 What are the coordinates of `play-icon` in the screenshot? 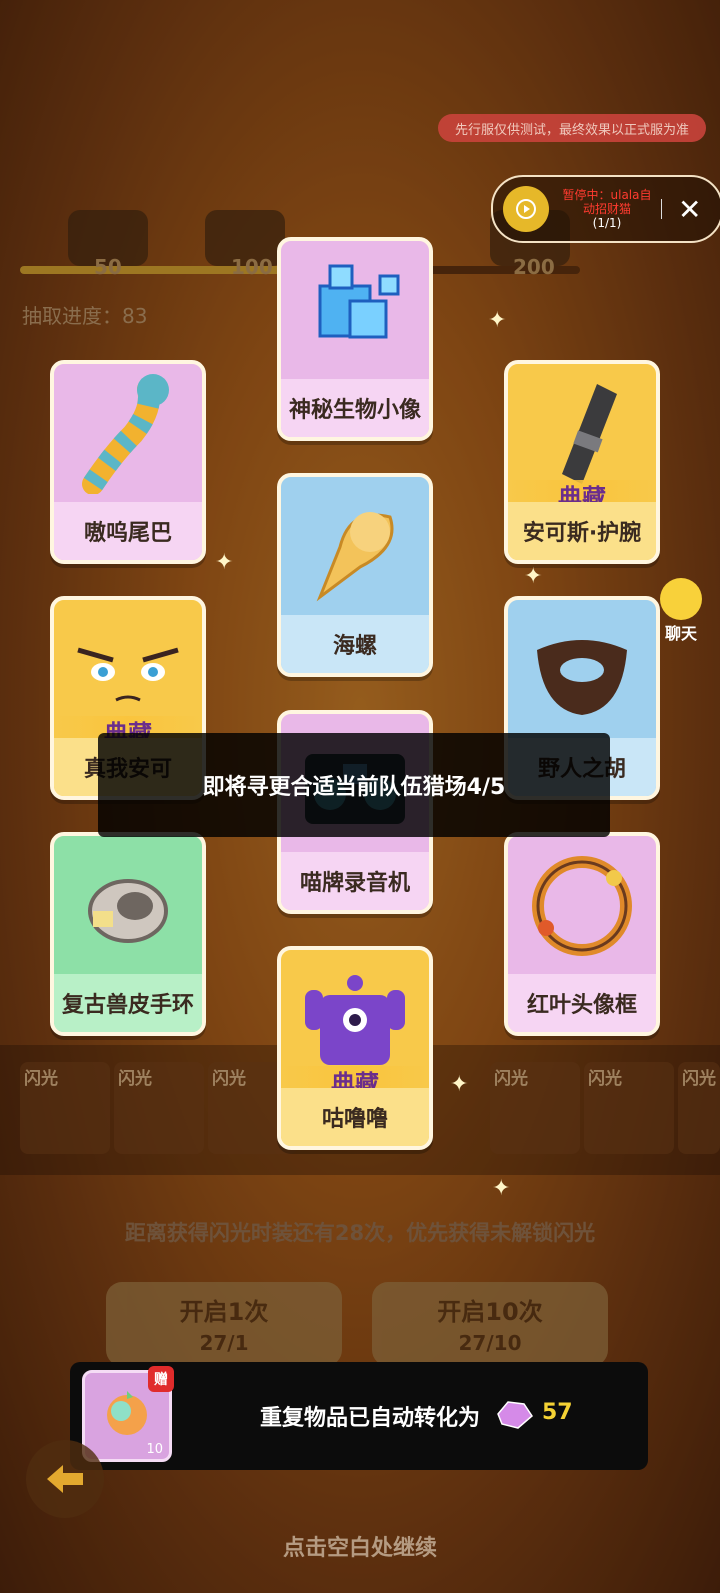 It's located at (526, 209).